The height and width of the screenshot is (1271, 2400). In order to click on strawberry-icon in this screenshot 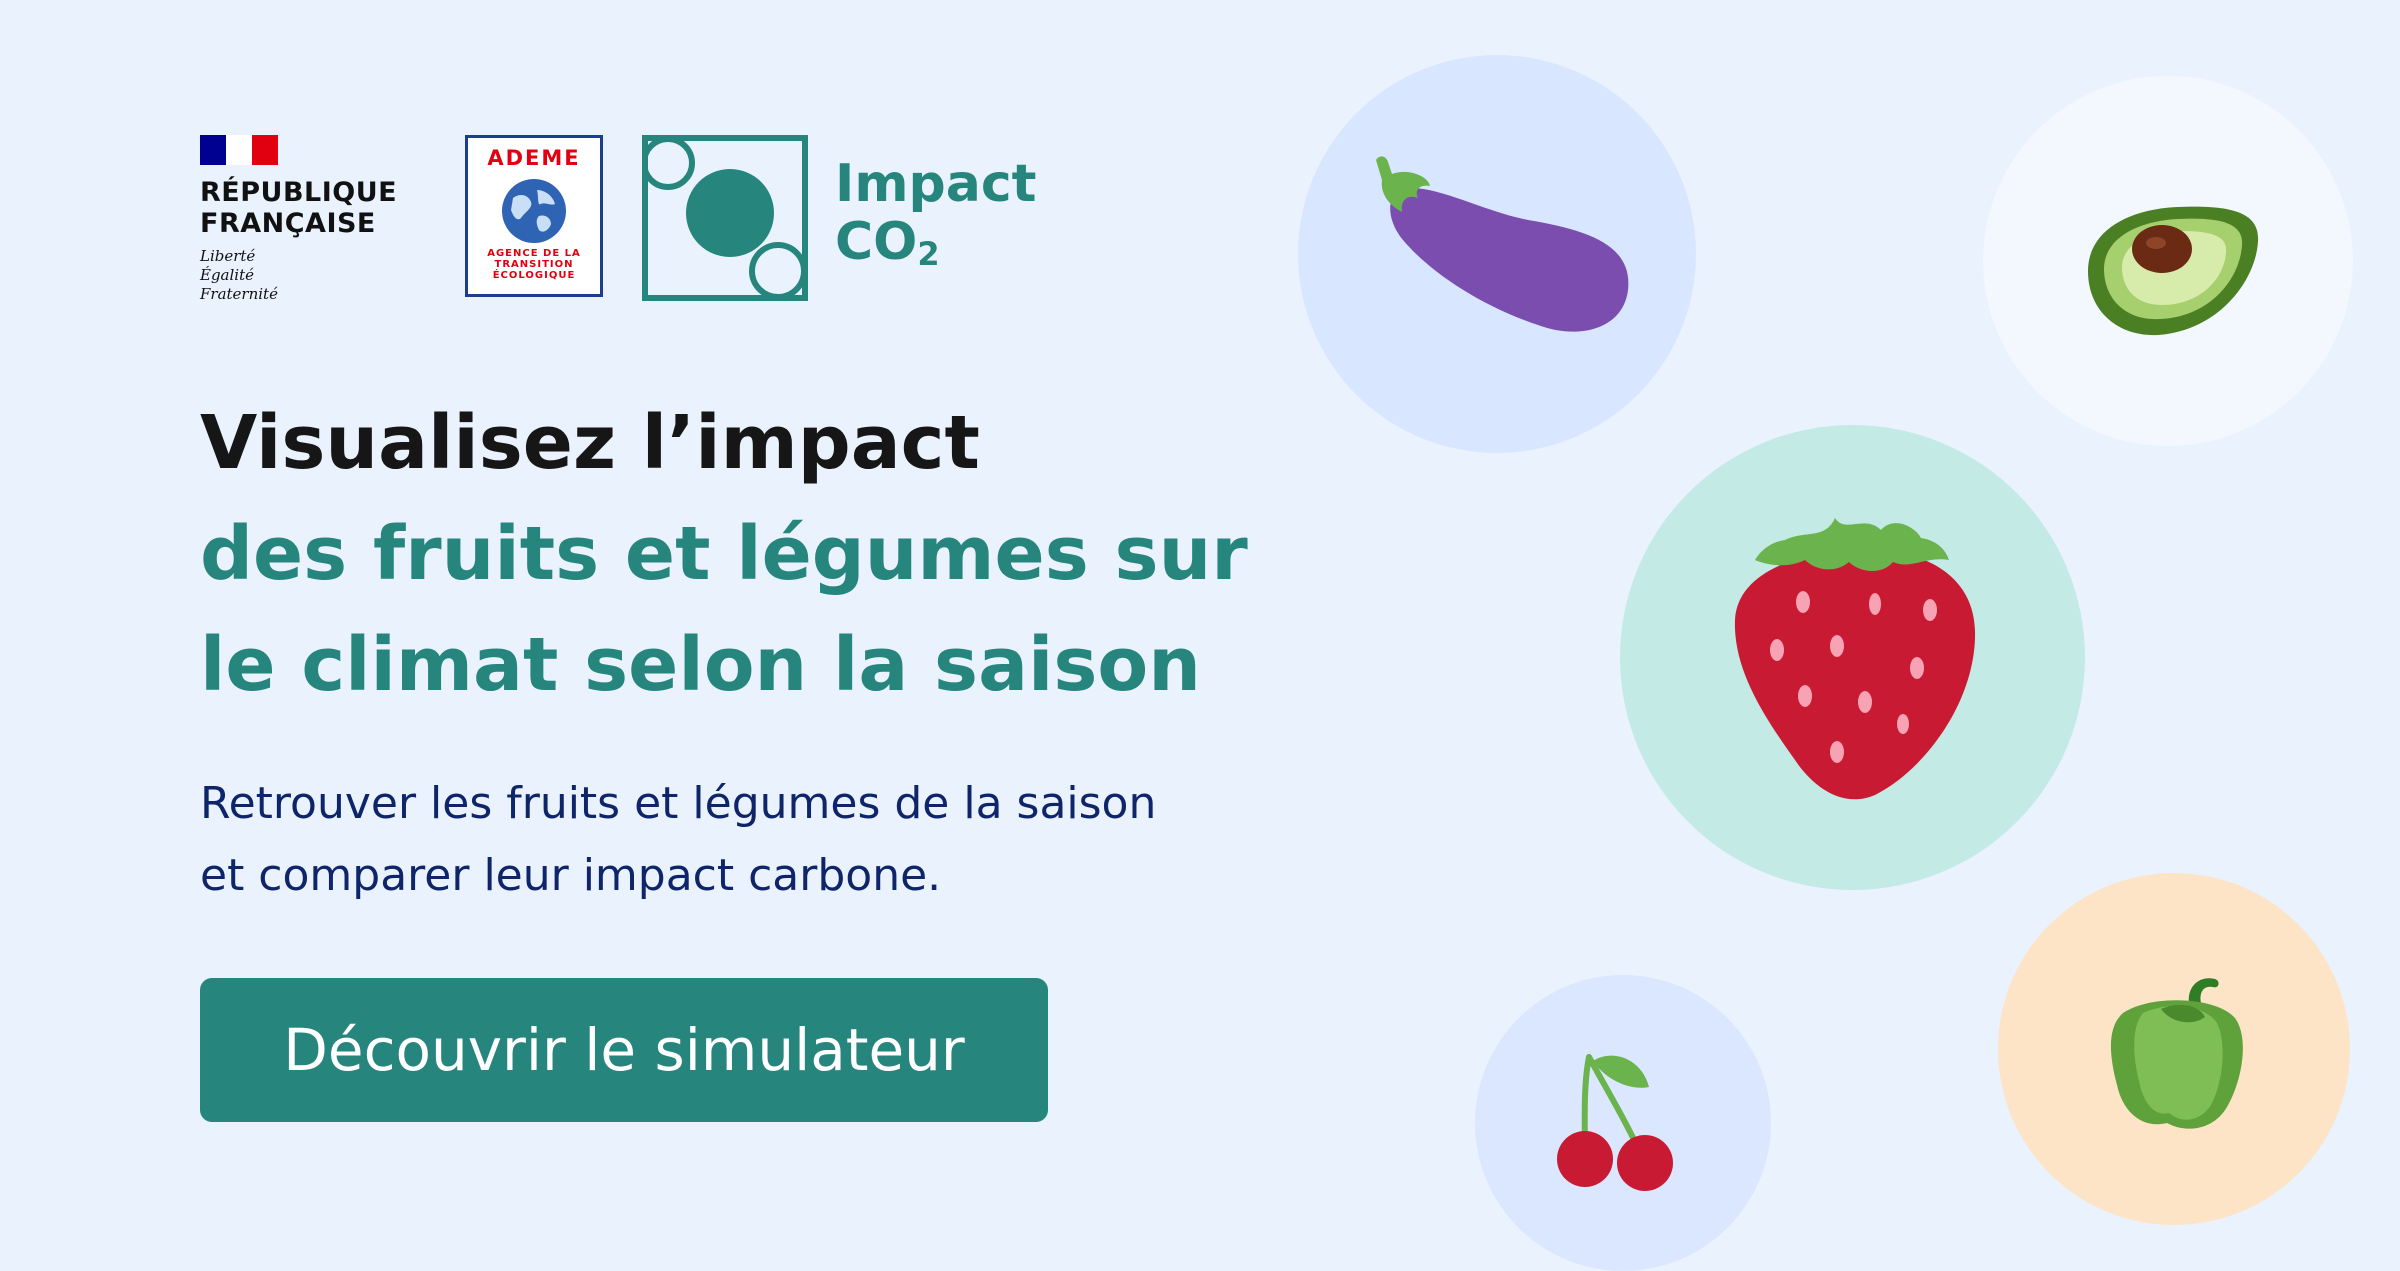, I will do `click(1855, 659)`.